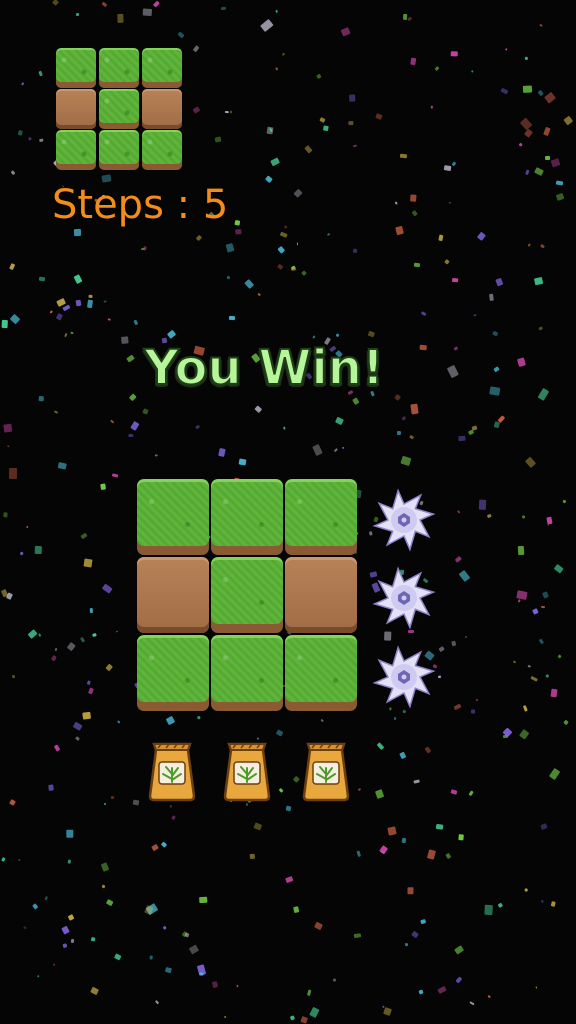 This screenshot has height=1024, width=576. I want to click on win-message: You Win!, so click(264, 368).